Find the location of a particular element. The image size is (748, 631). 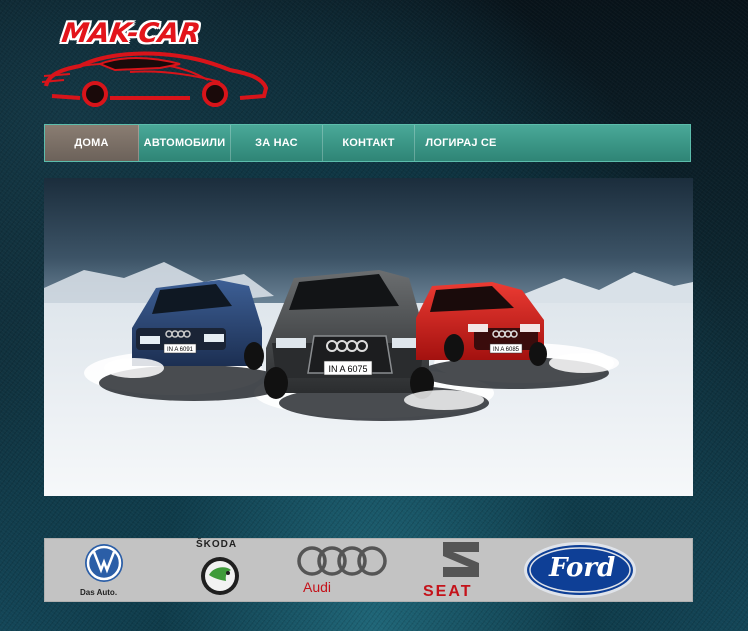

audi-rings-icon is located at coordinates (342, 561).